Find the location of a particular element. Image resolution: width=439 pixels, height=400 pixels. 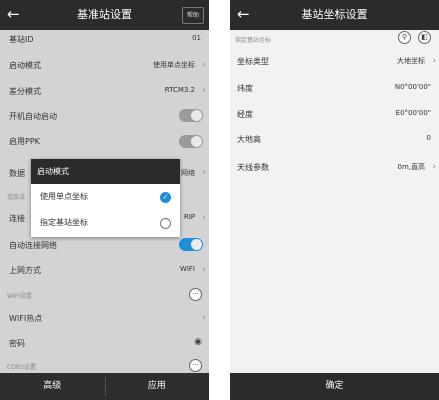

height-value: 0 is located at coordinates (429, 138).